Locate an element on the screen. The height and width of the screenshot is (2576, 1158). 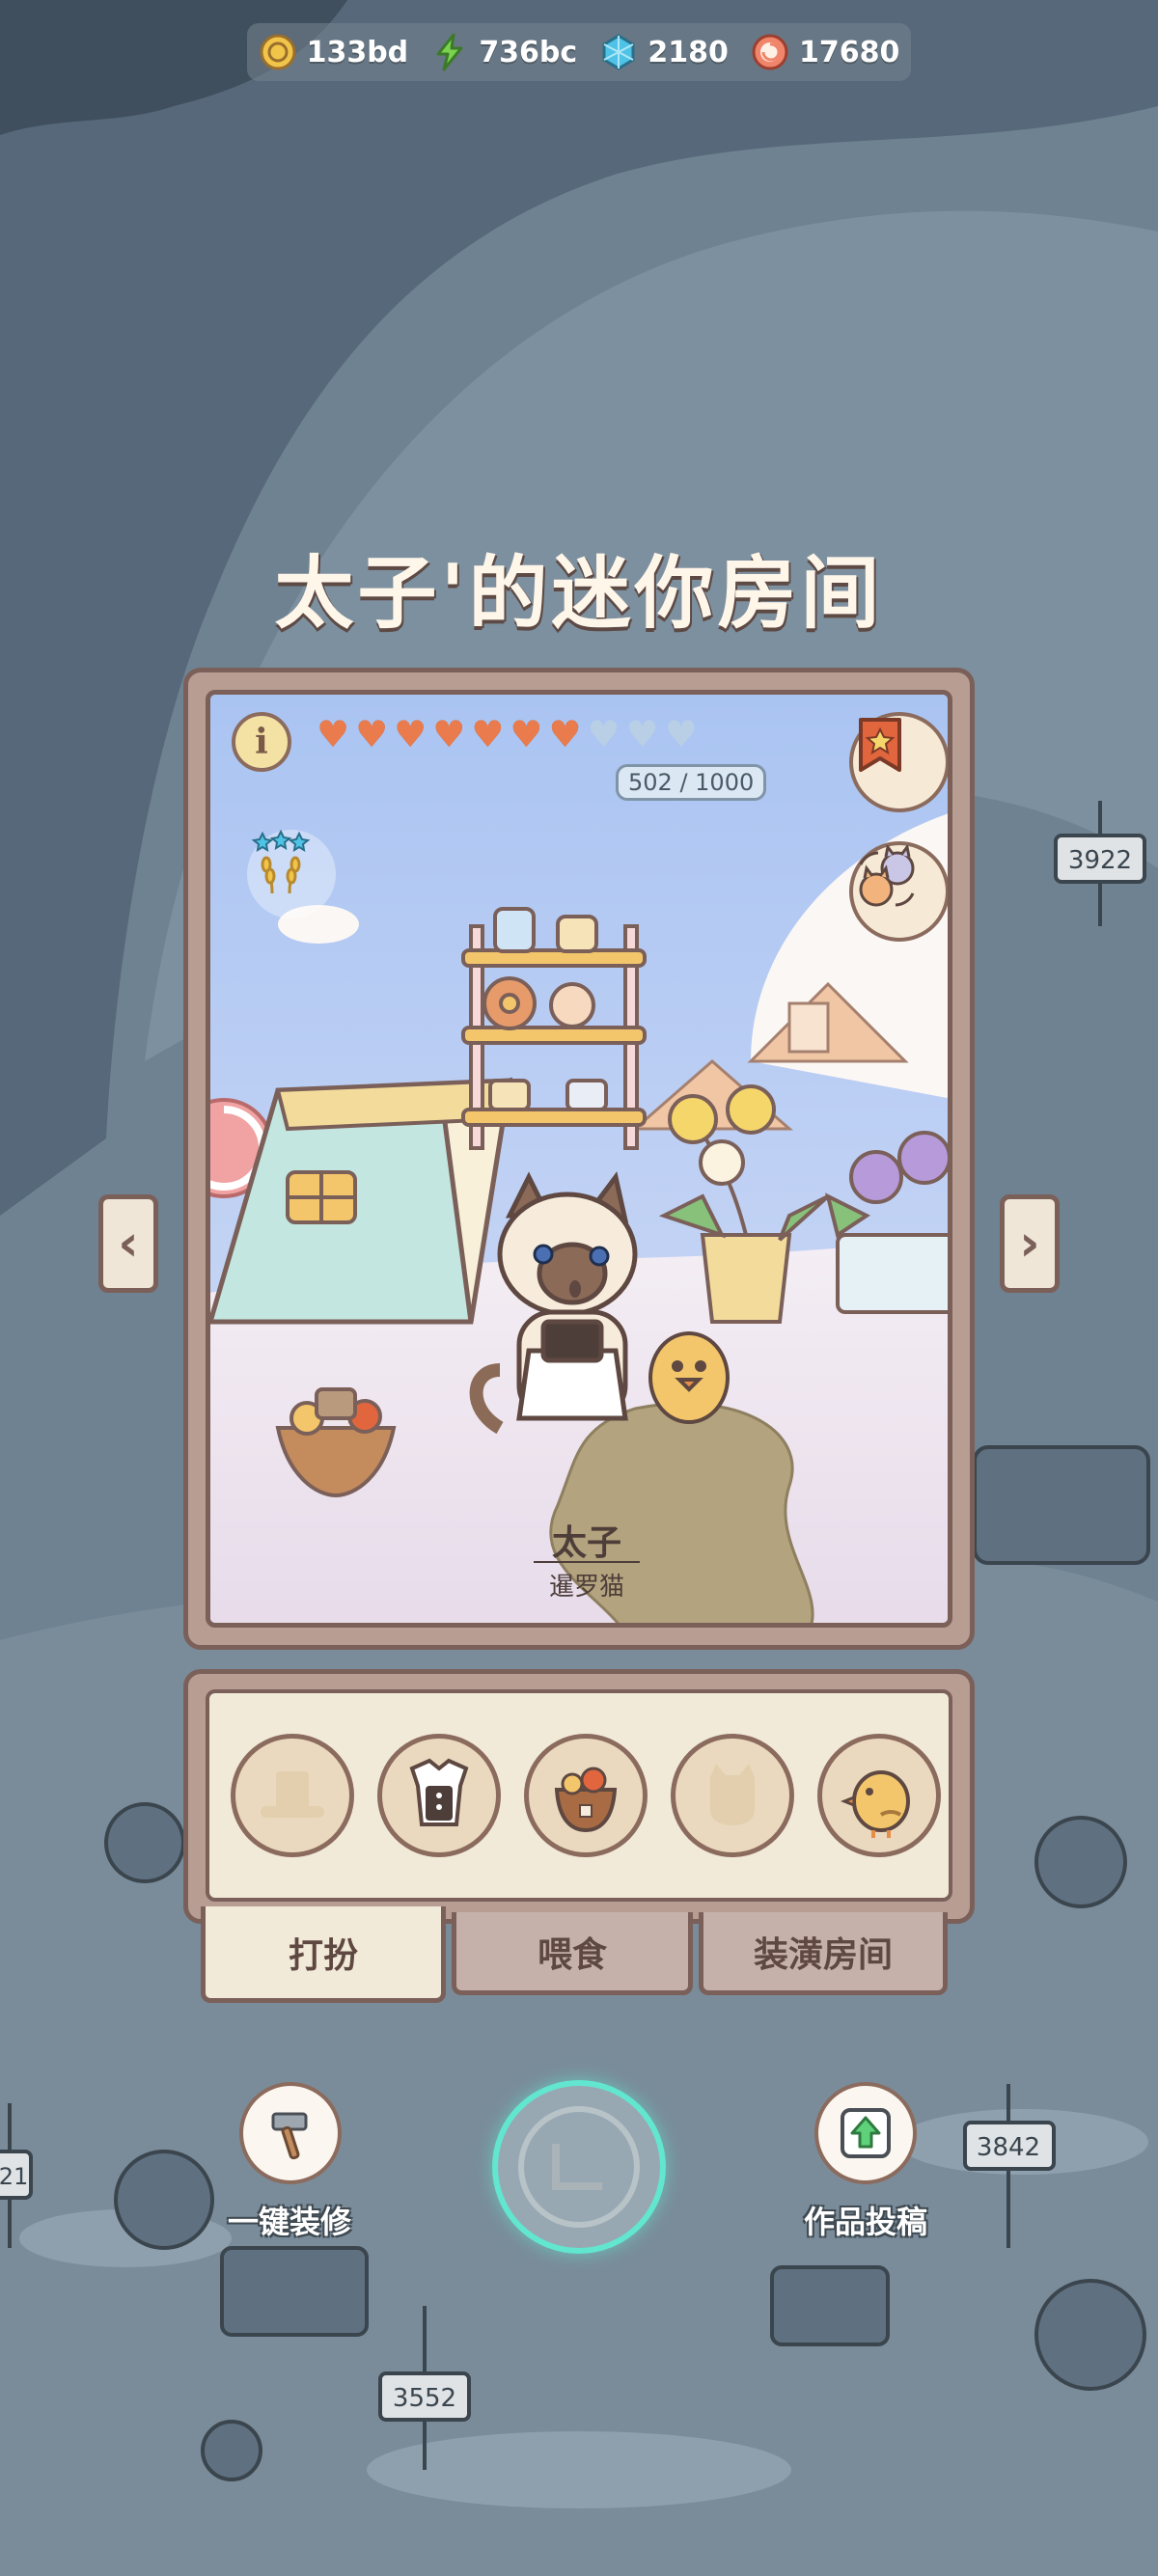
chick-pet-icon is located at coordinates (875, 1804).